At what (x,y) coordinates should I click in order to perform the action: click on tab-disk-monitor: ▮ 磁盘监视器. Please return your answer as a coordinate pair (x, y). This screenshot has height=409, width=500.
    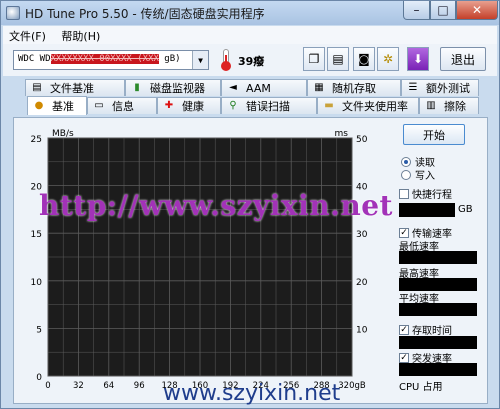
    Looking at the image, I should click on (173, 87).